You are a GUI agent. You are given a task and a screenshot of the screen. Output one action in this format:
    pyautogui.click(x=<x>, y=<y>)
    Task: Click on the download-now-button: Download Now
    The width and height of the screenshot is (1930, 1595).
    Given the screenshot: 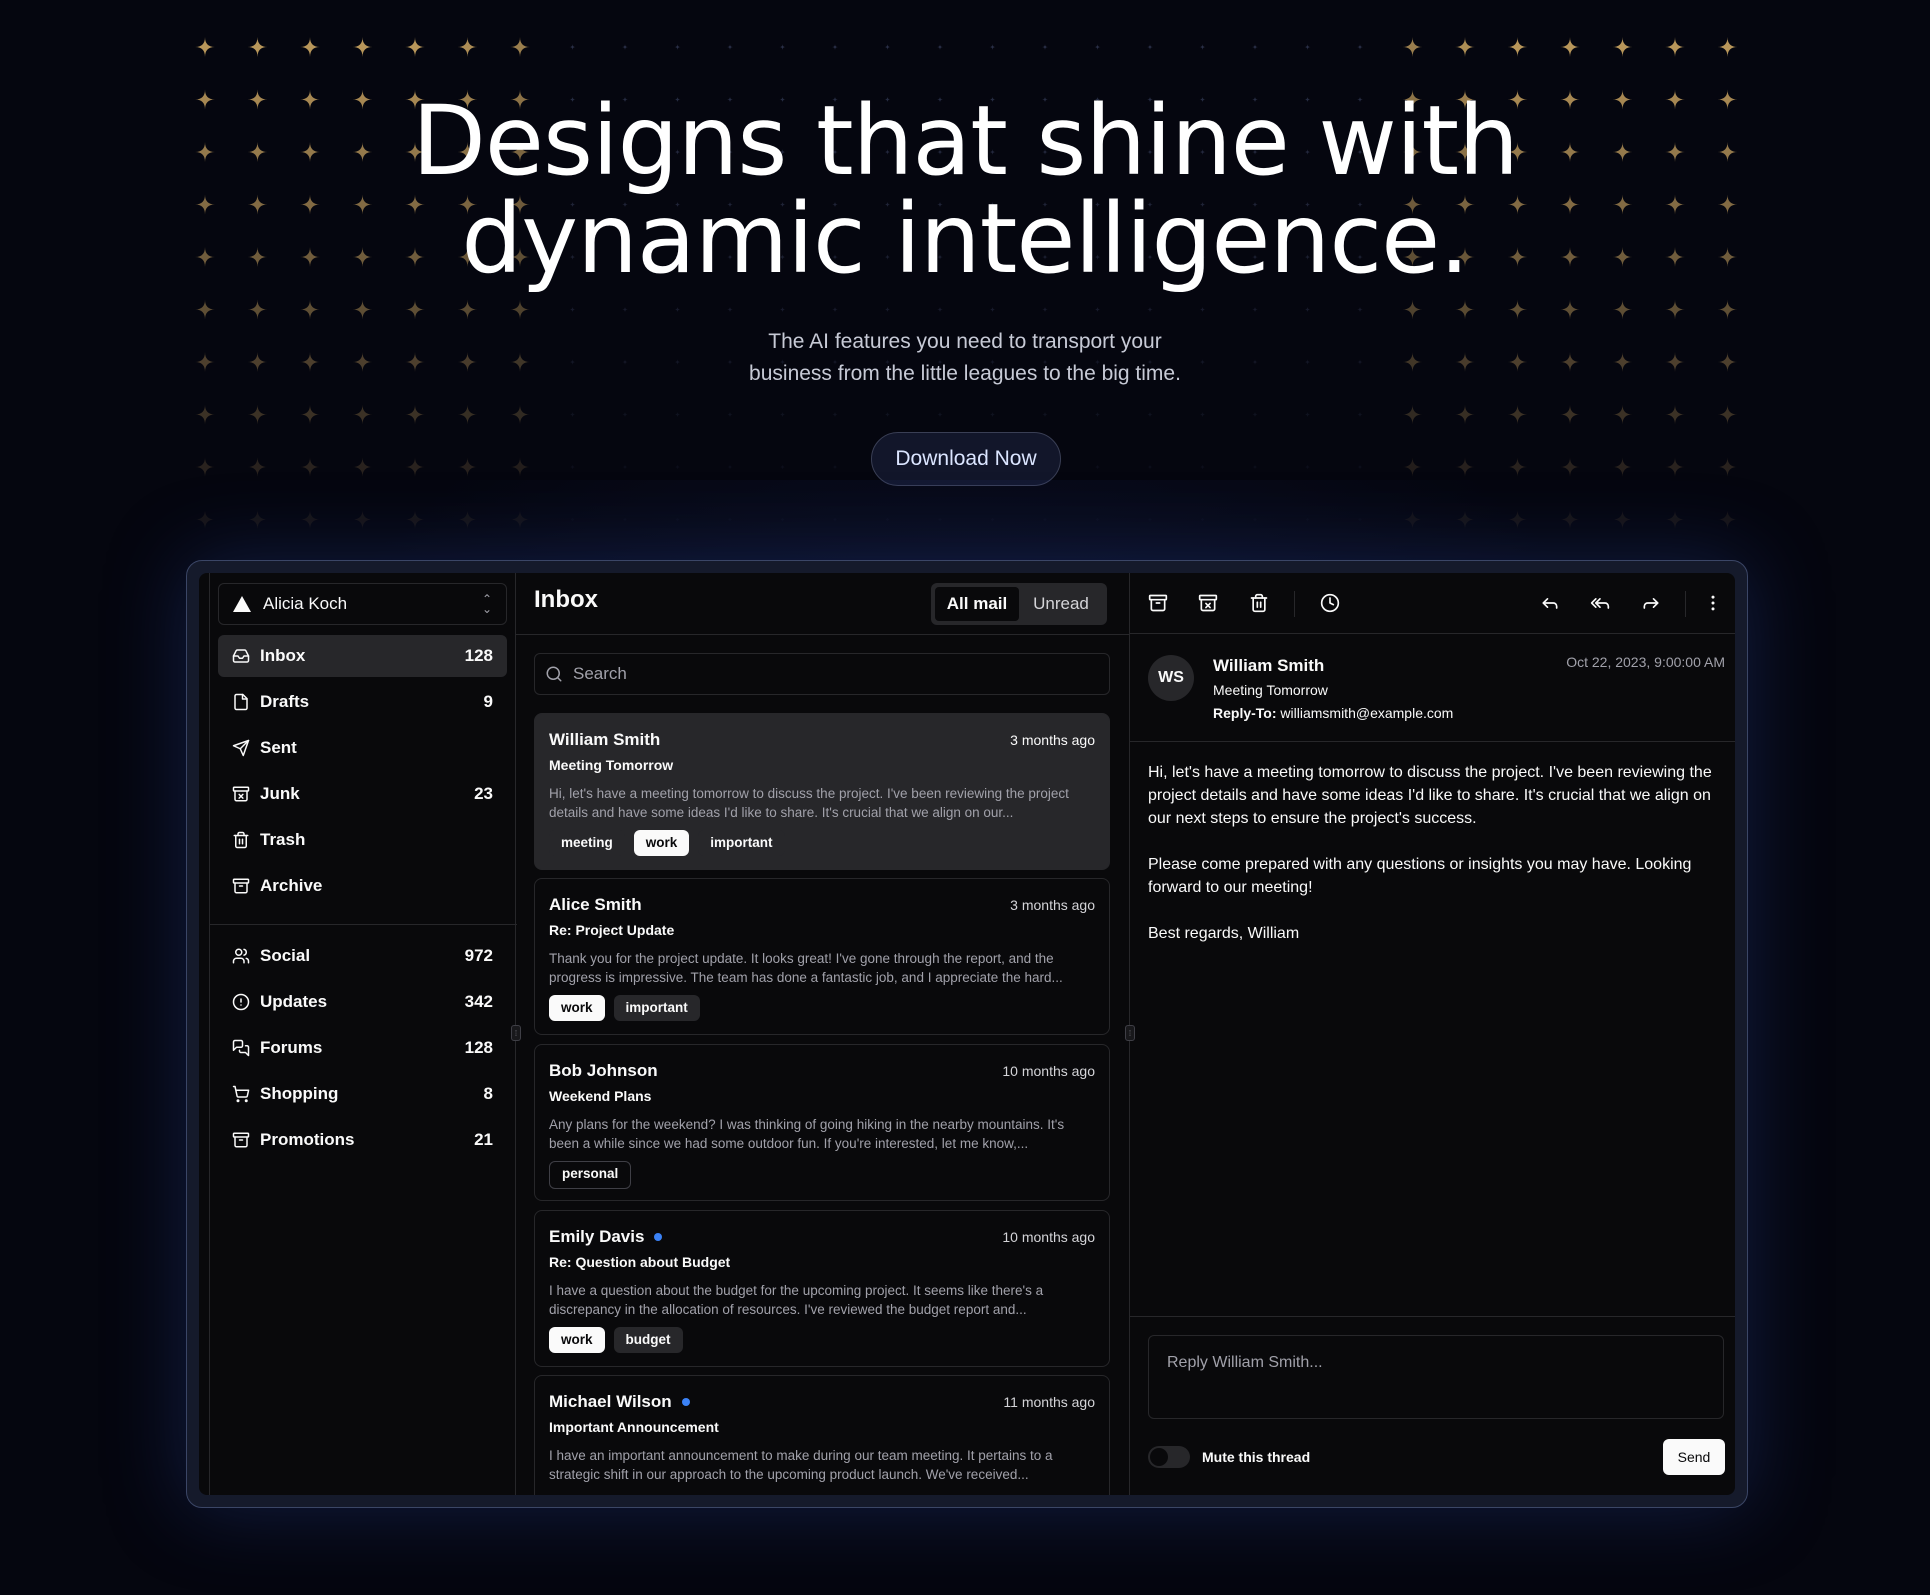 What is the action you would take?
    pyautogui.click(x=966, y=459)
    